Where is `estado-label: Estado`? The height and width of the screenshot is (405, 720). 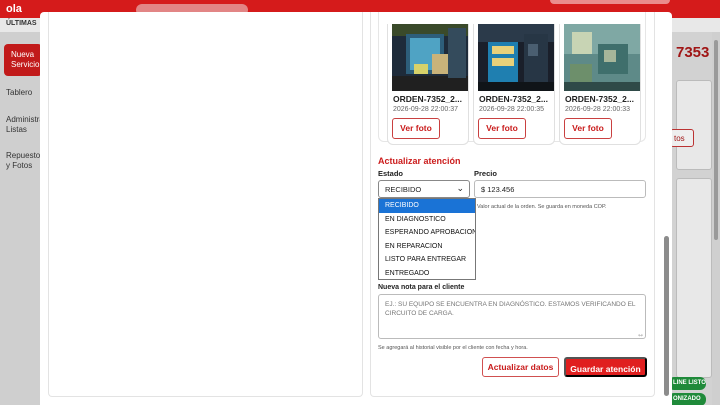 estado-label: Estado is located at coordinates (391, 173).